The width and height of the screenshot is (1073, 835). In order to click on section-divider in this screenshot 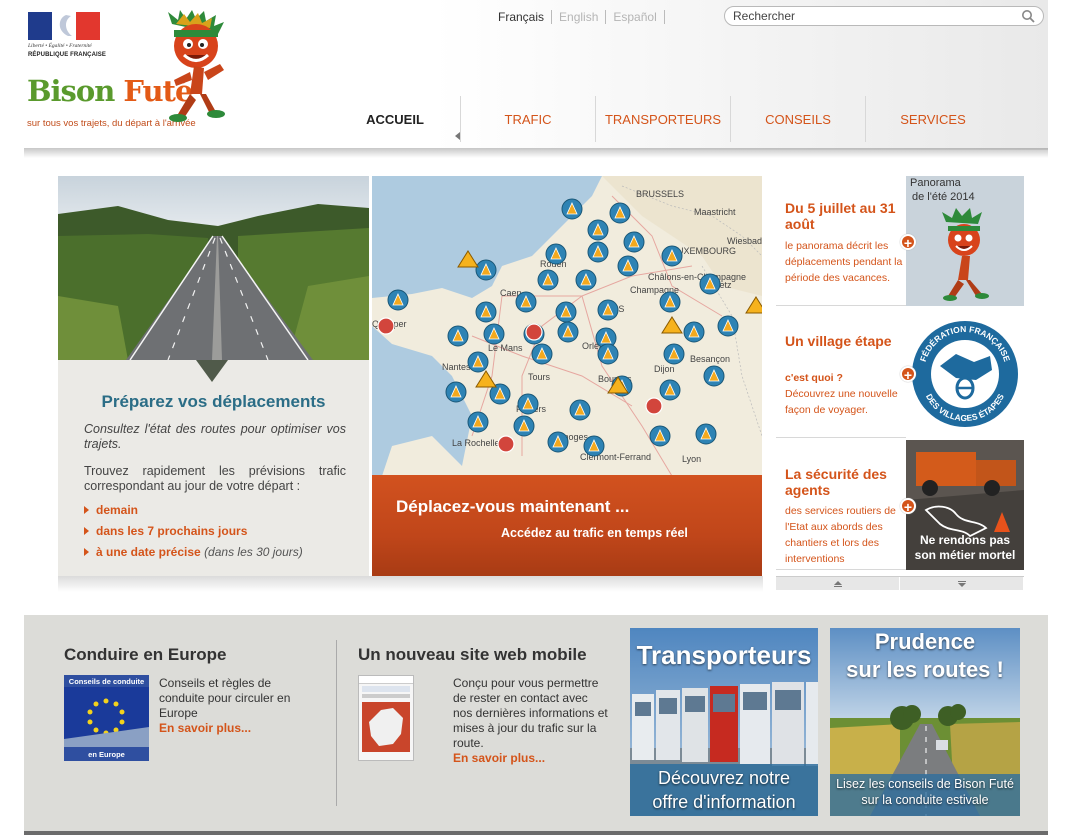, I will do `click(336, 723)`.